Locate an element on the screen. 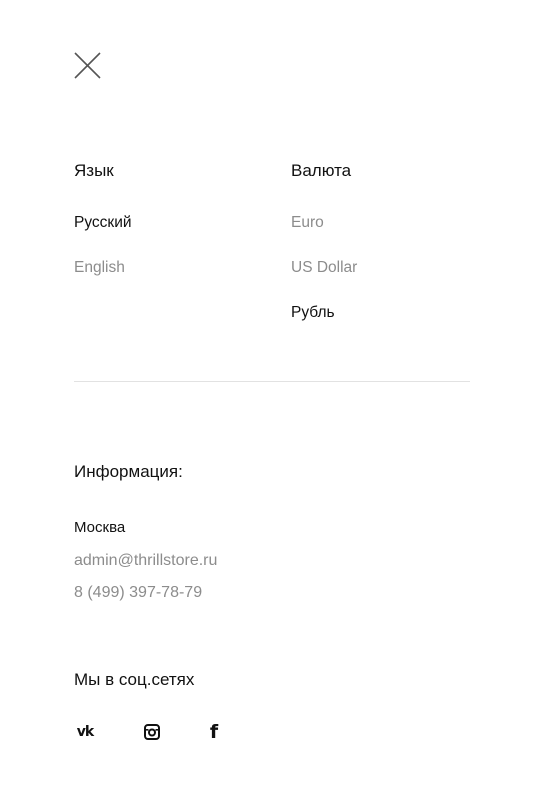 Image resolution: width=540 pixels, height=792 pixels. close-icon is located at coordinates (87, 65).